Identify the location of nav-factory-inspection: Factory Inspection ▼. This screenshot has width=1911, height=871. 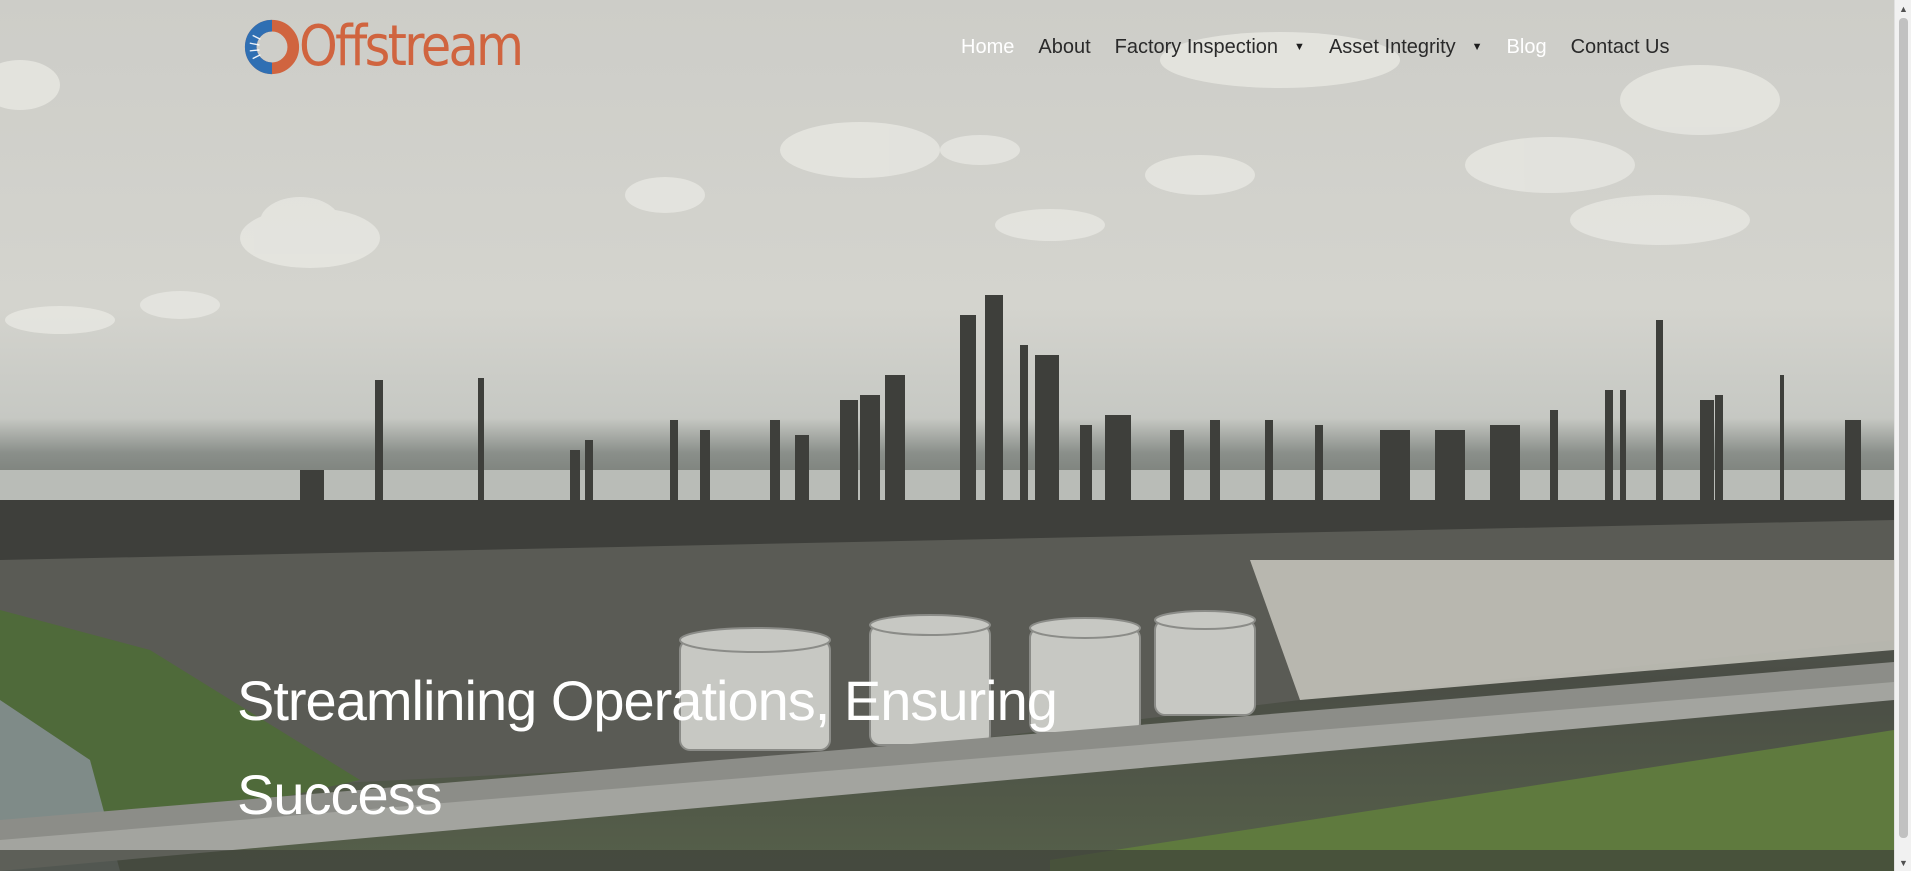
(1210, 47).